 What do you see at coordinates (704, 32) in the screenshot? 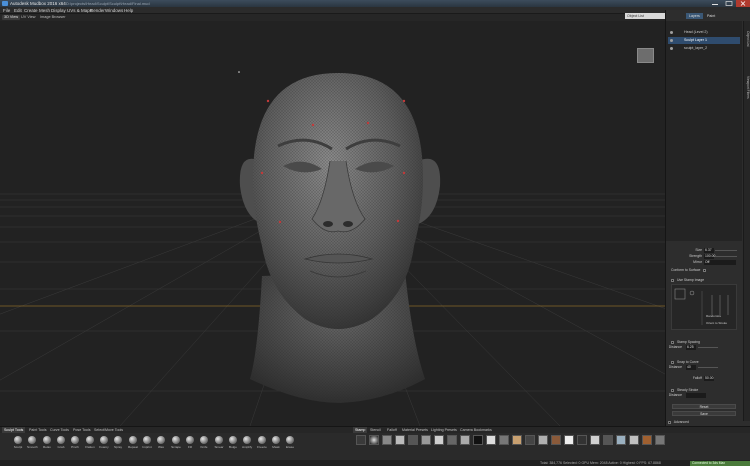
I see `layer-row: Head (Level 2)` at bounding box center [704, 32].